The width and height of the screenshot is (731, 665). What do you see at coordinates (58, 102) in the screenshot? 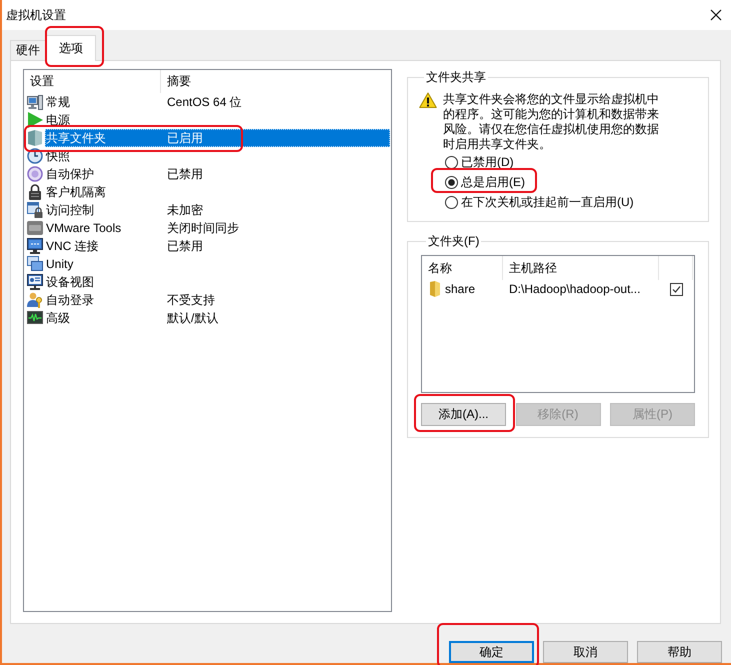
I see `setting-name: 常规` at bounding box center [58, 102].